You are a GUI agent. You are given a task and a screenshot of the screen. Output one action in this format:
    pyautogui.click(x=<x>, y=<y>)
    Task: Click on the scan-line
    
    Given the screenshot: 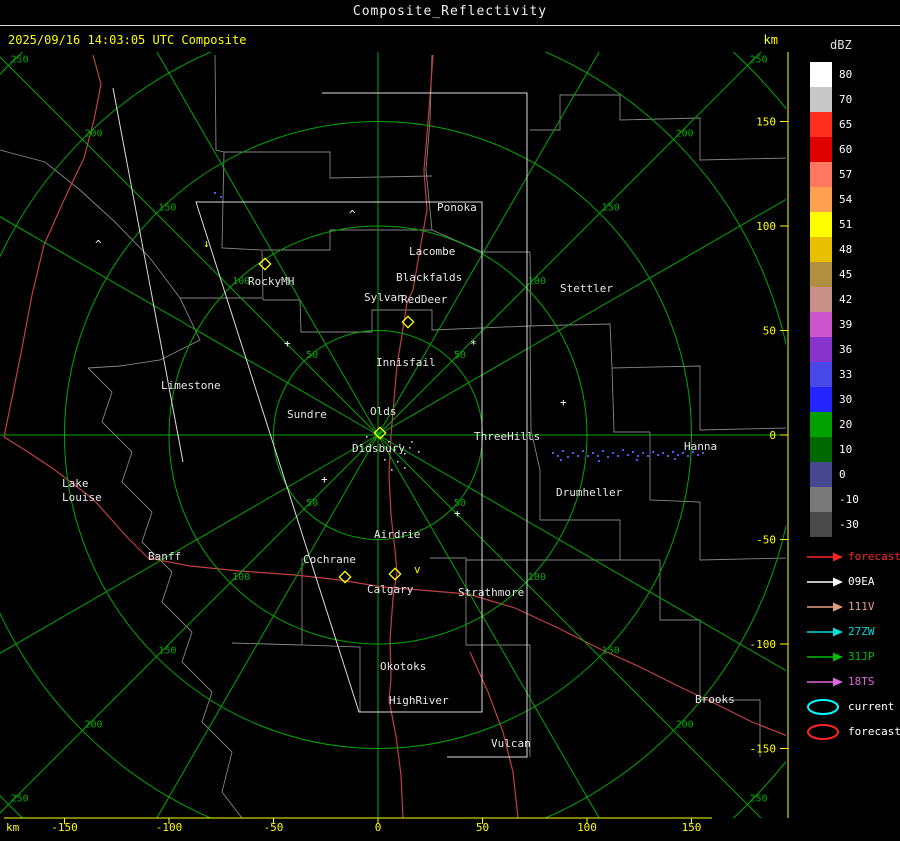 What is the action you would take?
    pyautogui.click(x=148, y=275)
    